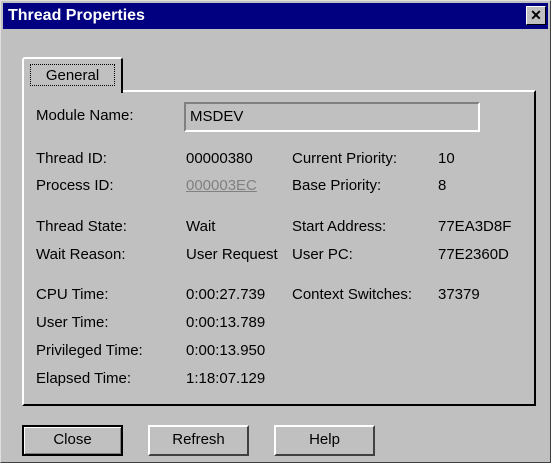 The height and width of the screenshot is (463, 551). I want to click on tab-general: General, so click(72, 75).